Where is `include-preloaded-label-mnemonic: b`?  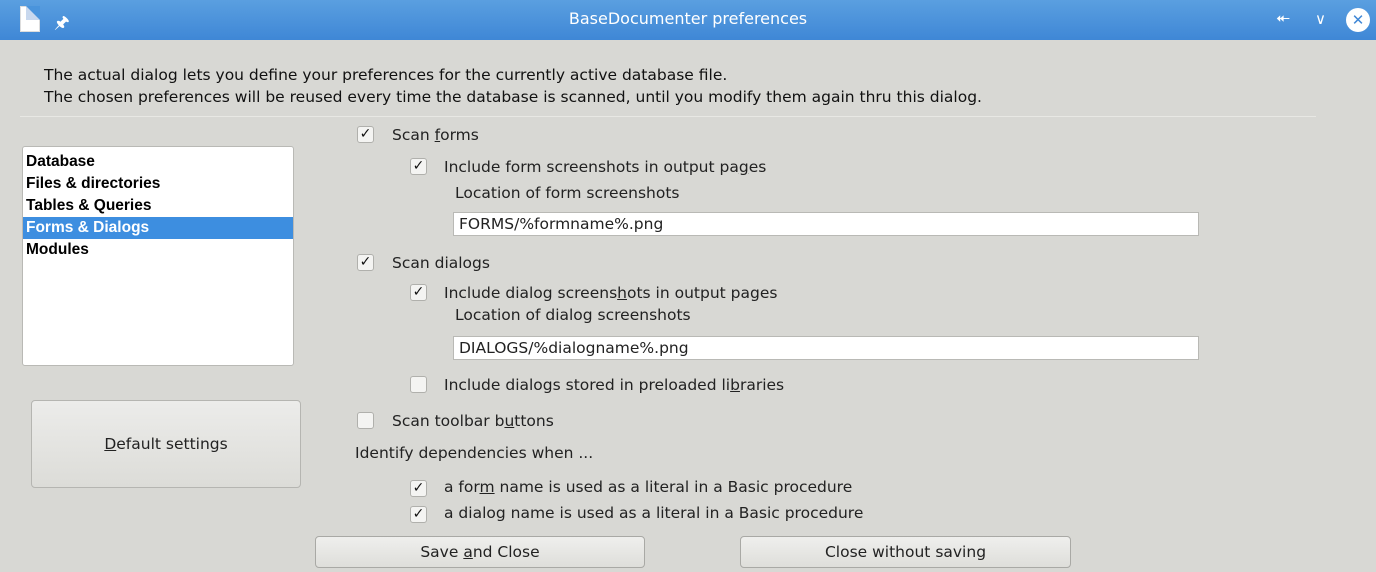 include-preloaded-label-mnemonic: b is located at coordinates (735, 385).